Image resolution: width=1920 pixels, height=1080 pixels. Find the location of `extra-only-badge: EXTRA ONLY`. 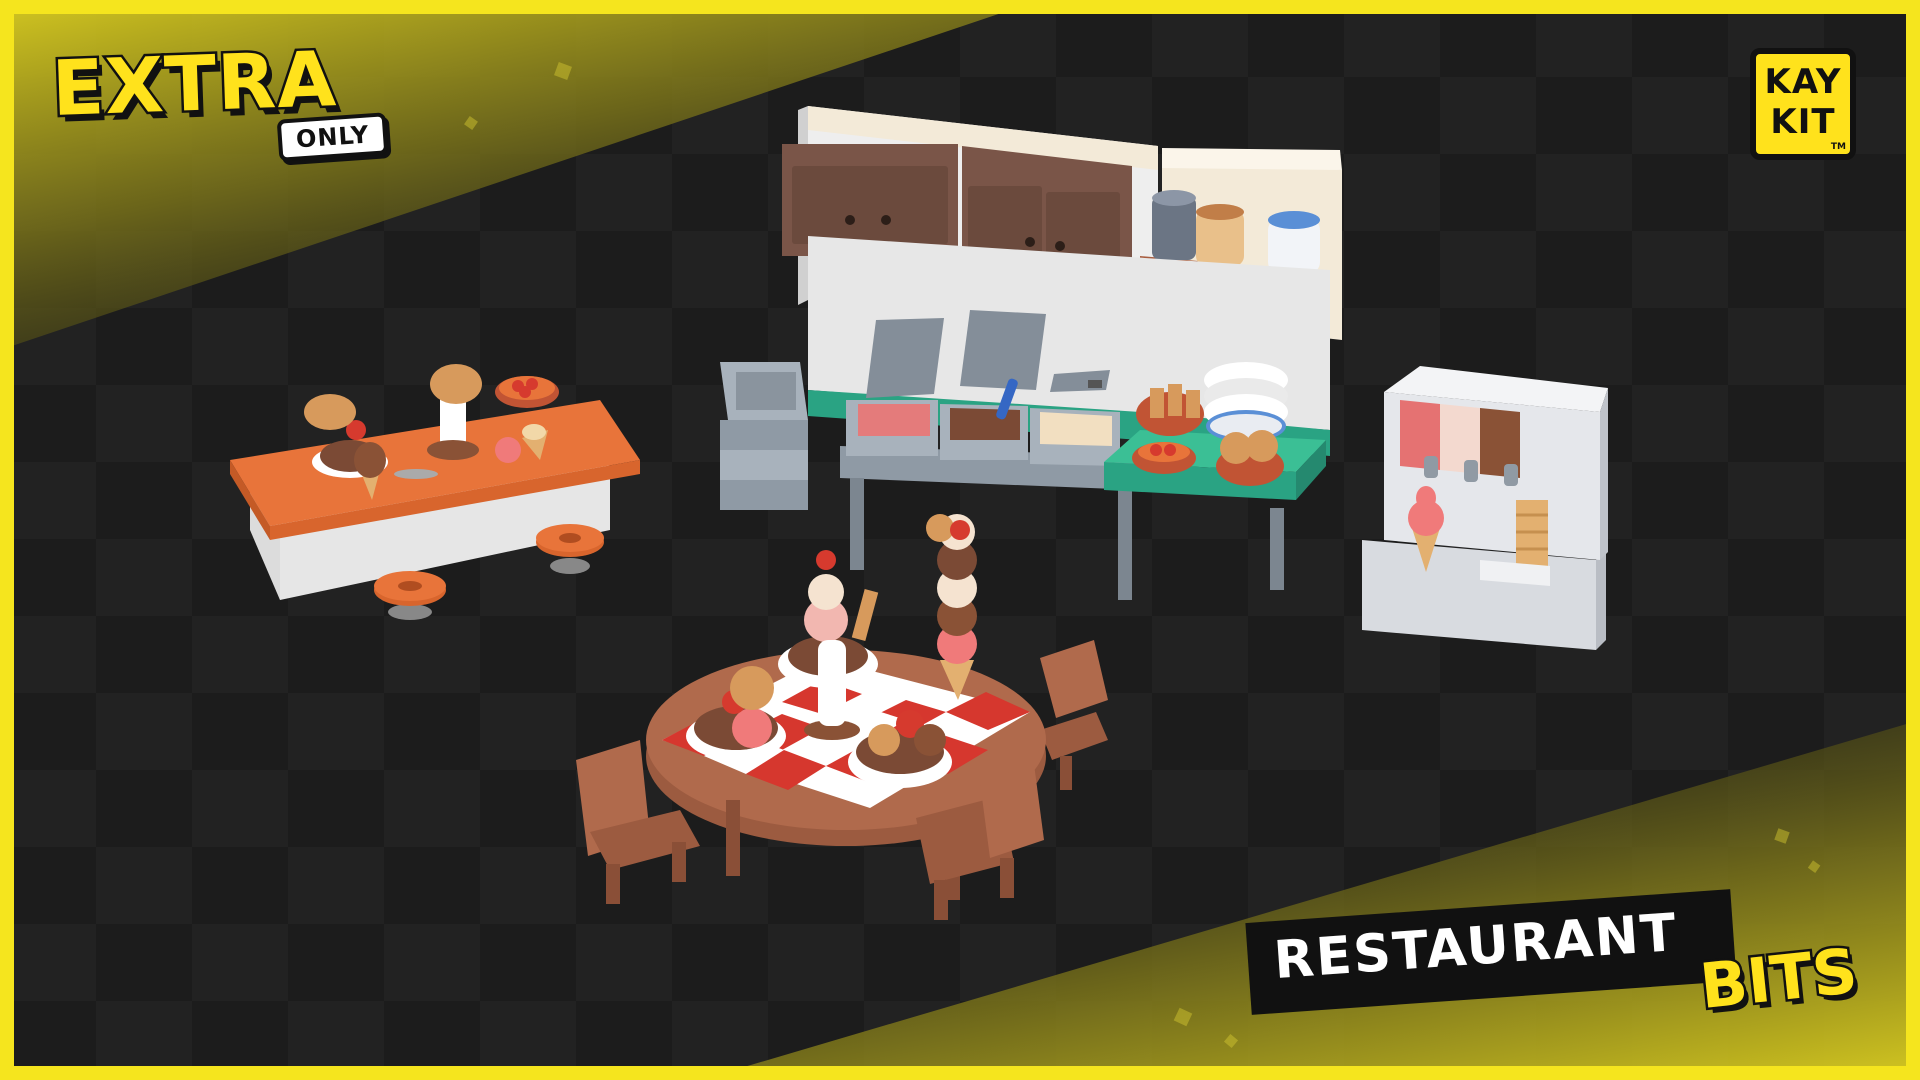

extra-only-badge: EXTRA ONLY is located at coordinates (228, 104).